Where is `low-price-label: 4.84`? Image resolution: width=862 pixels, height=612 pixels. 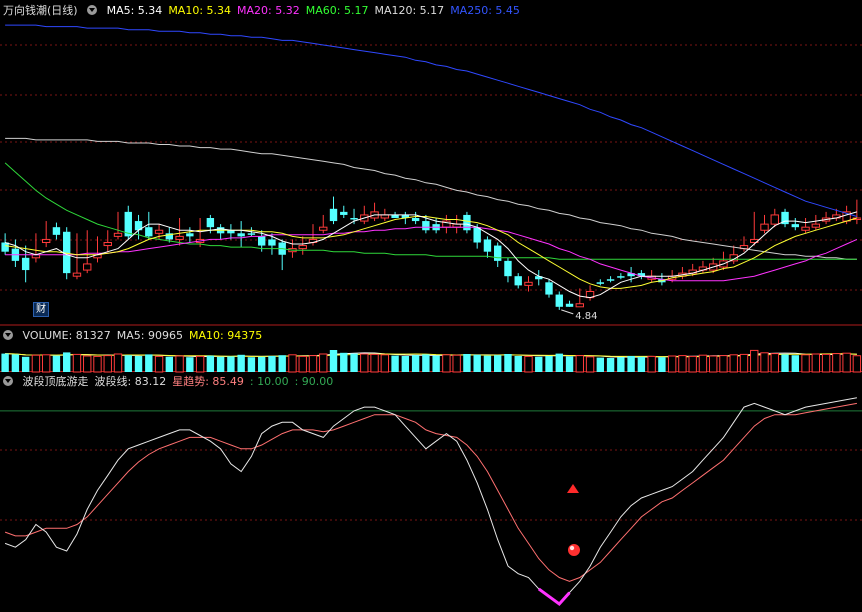 low-price-label: 4.84 is located at coordinates (586, 316).